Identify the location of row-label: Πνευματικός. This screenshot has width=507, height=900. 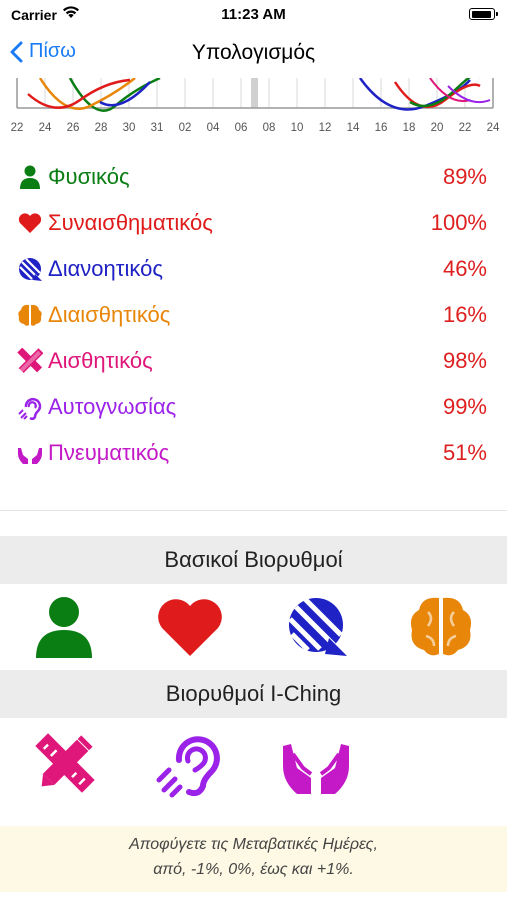
(109, 452).